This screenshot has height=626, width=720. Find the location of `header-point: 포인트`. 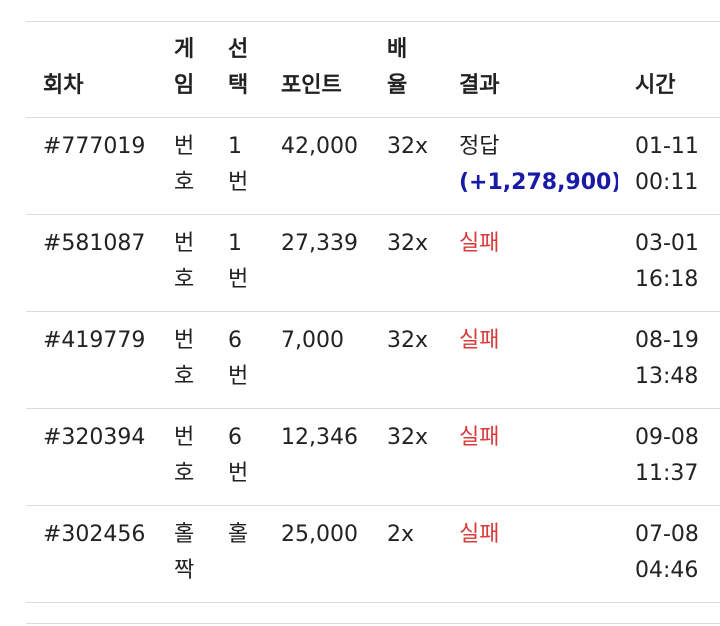

header-point: 포인트 is located at coordinates (317, 69).